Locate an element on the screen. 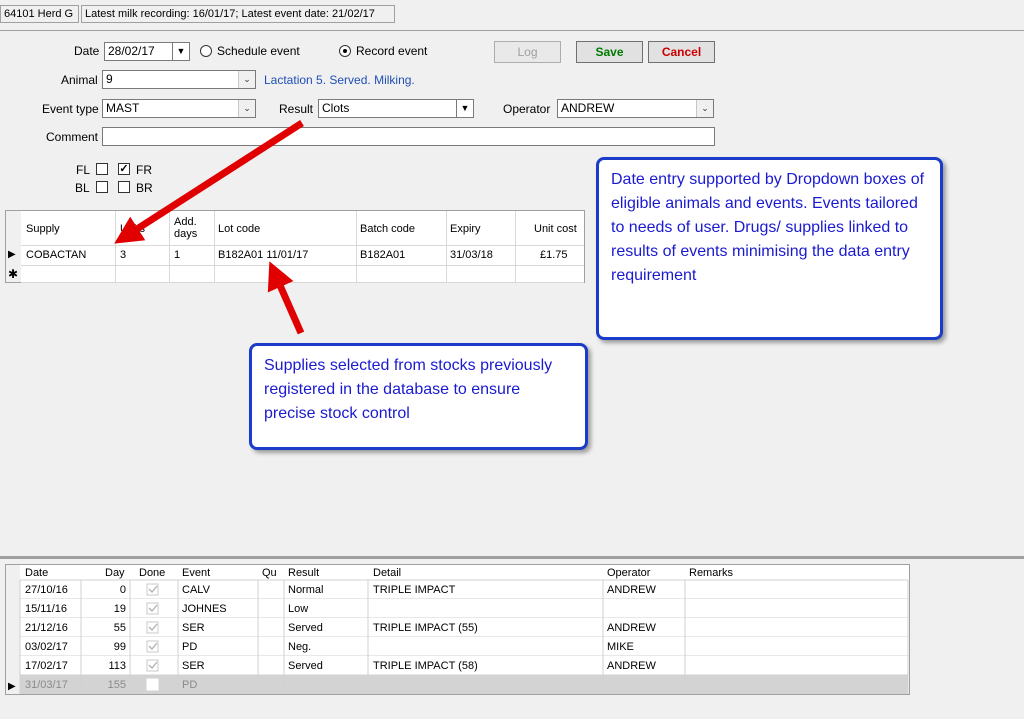 The width and height of the screenshot is (1024, 719). quarter-checkbox-fr: ✓ is located at coordinates (124, 169).